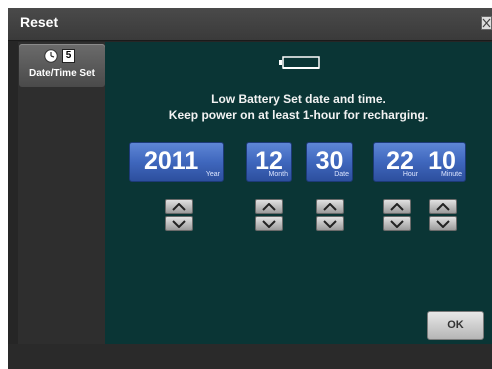 Image resolution: width=492 pixels, height=369 pixels. I want to click on close-icon, so click(486, 23).